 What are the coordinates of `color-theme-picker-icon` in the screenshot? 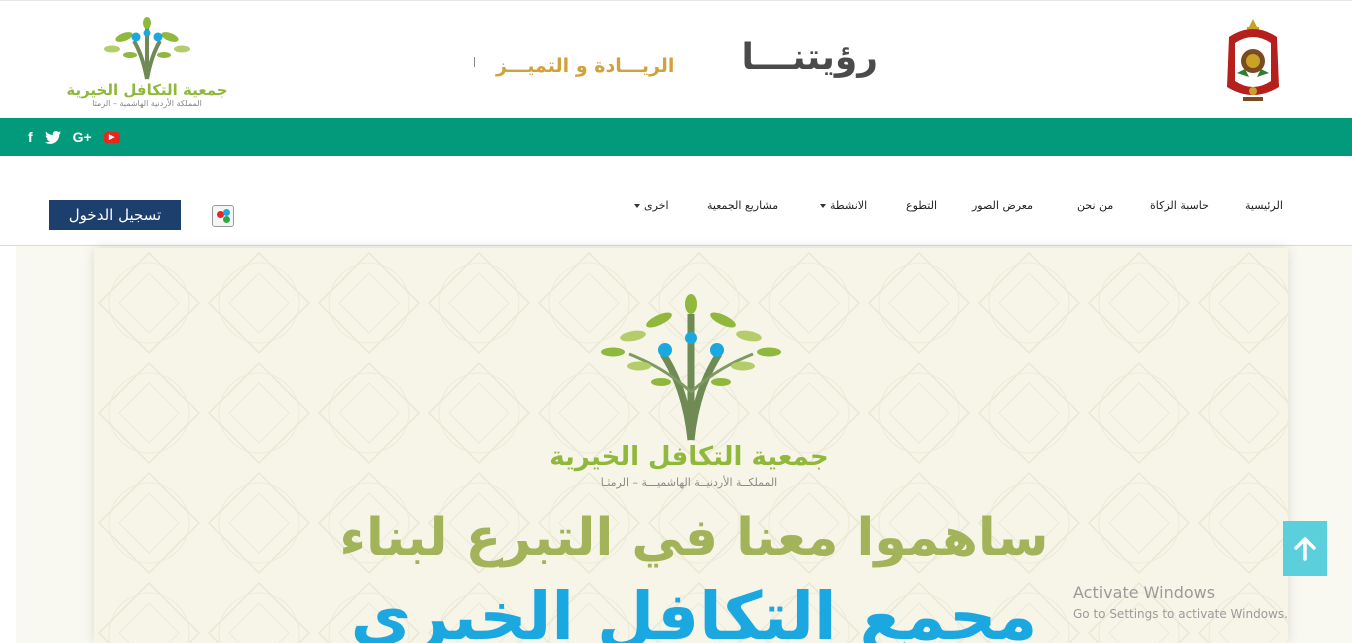 It's located at (223, 216).